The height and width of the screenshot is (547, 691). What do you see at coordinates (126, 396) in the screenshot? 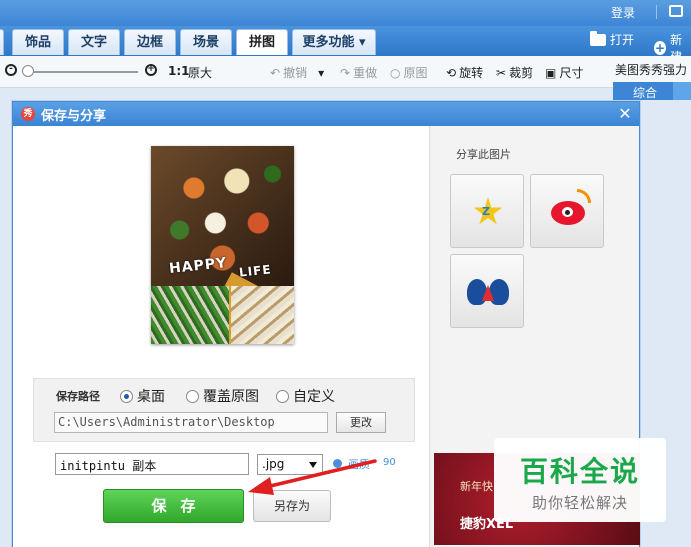
I see `radio-desktop-dot` at bounding box center [126, 396].